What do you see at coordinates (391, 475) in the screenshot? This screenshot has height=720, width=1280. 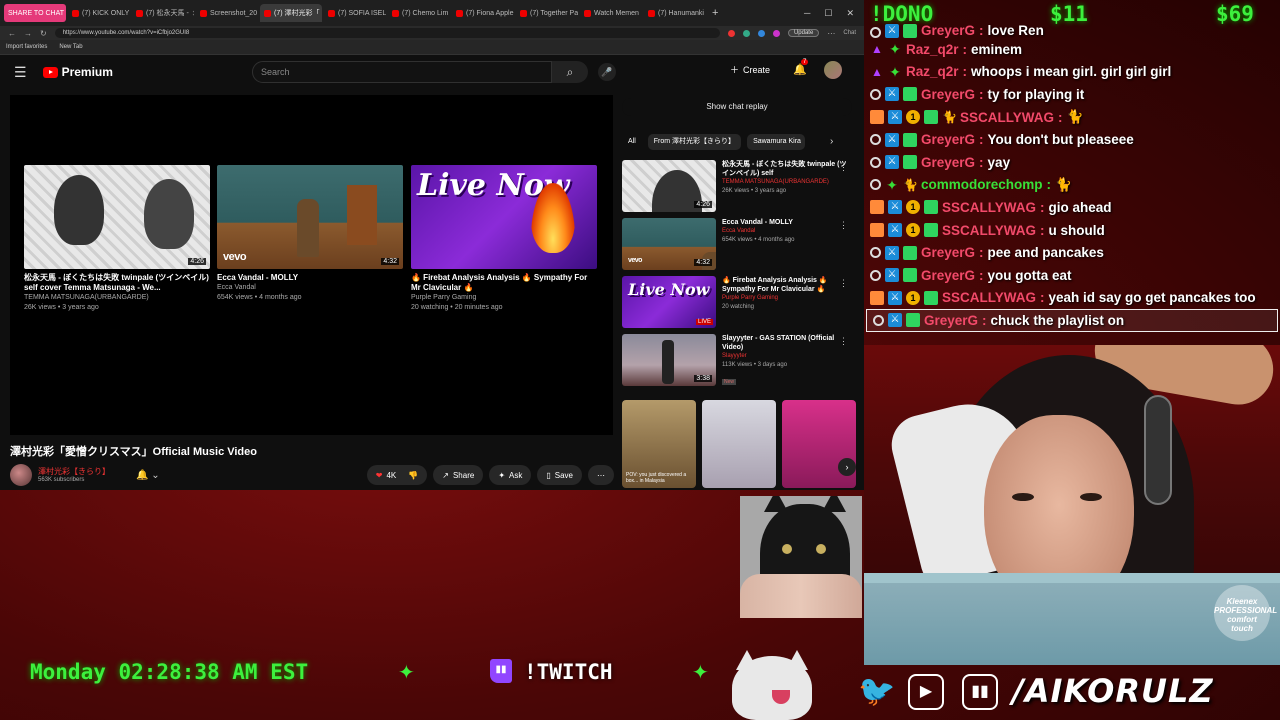 I see `like-count: 4K` at bounding box center [391, 475].